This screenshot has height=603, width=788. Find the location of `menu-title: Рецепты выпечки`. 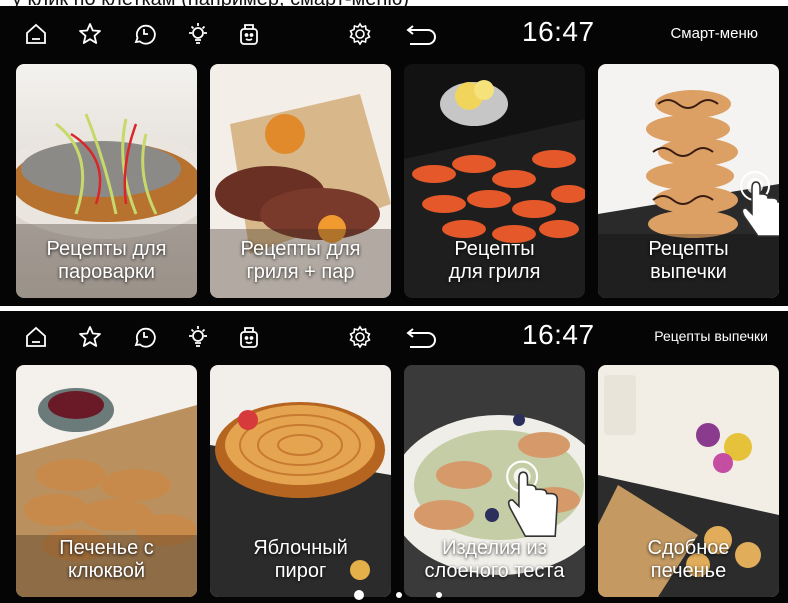

menu-title: Рецепты выпечки is located at coordinates (711, 336).